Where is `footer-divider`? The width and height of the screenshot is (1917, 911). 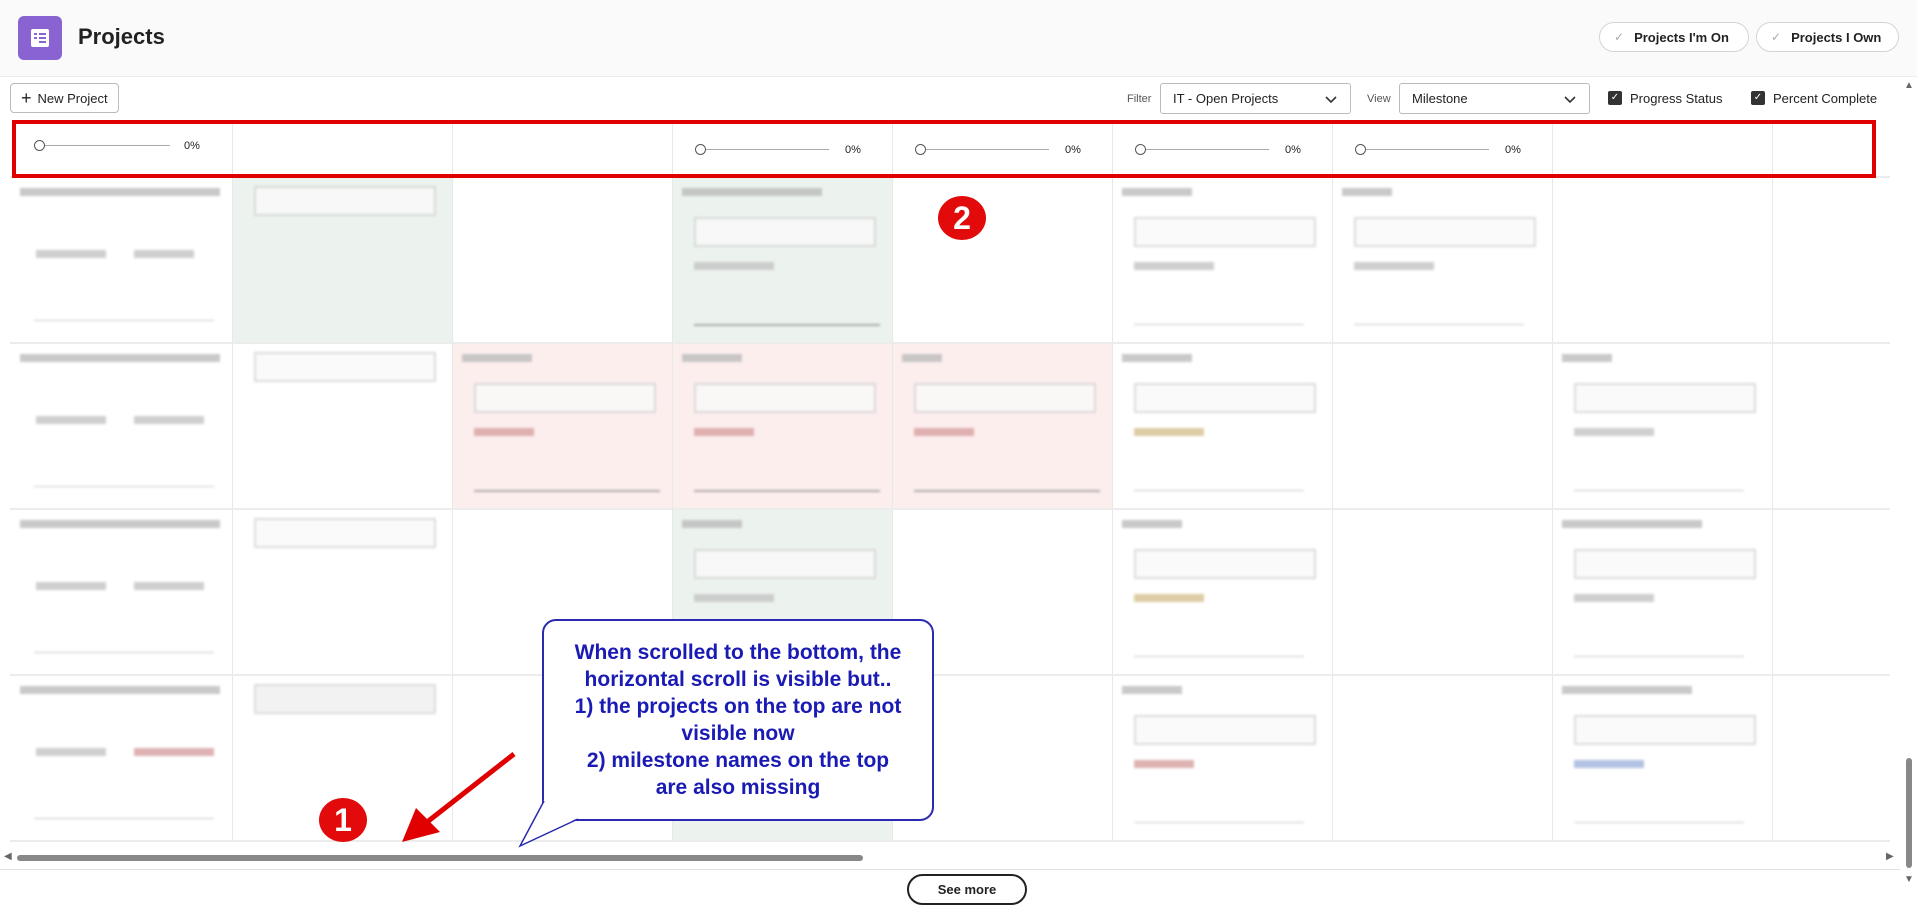
footer-divider is located at coordinates (950, 869).